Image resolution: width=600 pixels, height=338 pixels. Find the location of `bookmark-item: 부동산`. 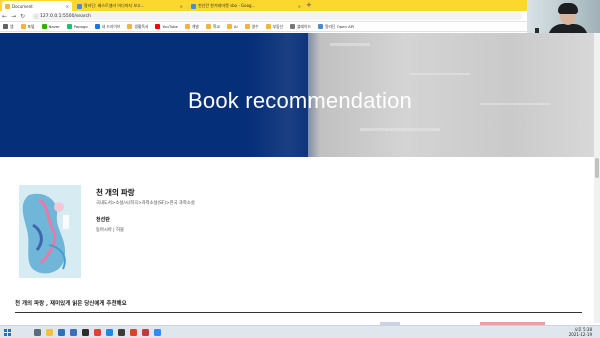

bookmark-item: 부동산 is located at coordinates (274, 26).